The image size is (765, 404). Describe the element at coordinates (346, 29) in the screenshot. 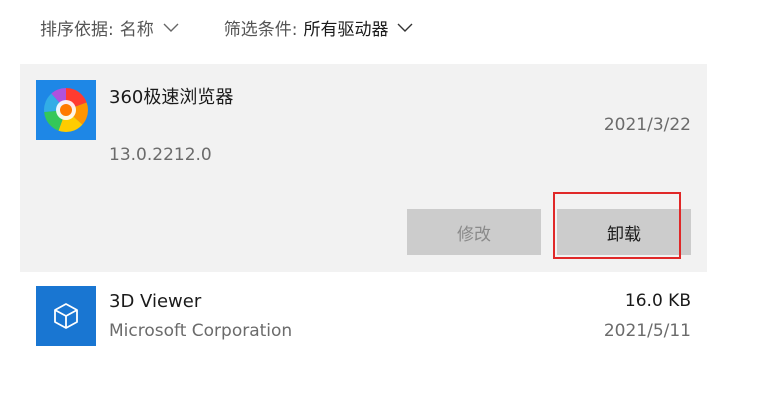

I see `filter-value: 所有驱动器` at that location.